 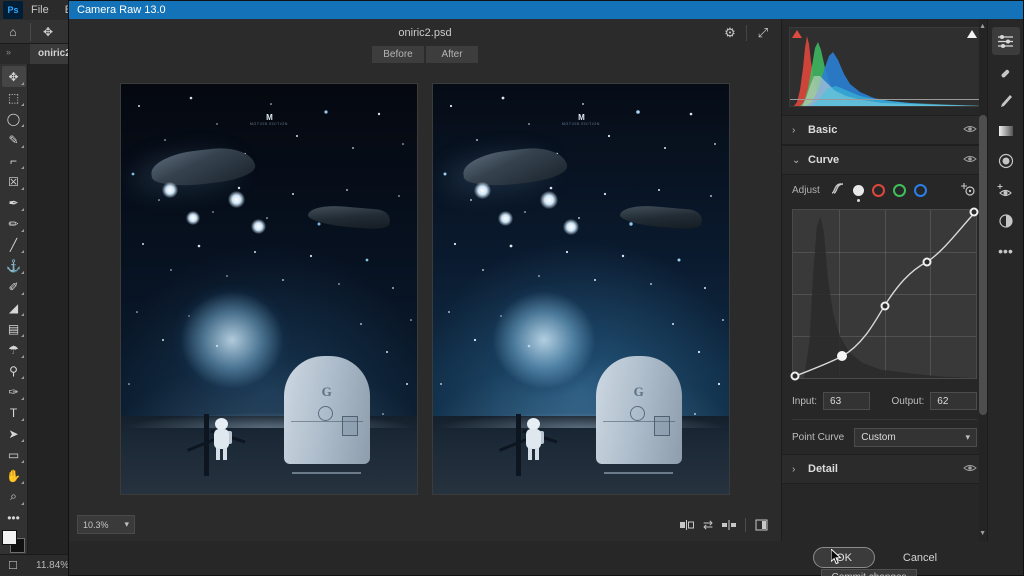 What do you see at coordinates (982, 533) in the screenshot?
I see `scroll-down-arrow-icon: ▼` at bounding box center [982, 533].